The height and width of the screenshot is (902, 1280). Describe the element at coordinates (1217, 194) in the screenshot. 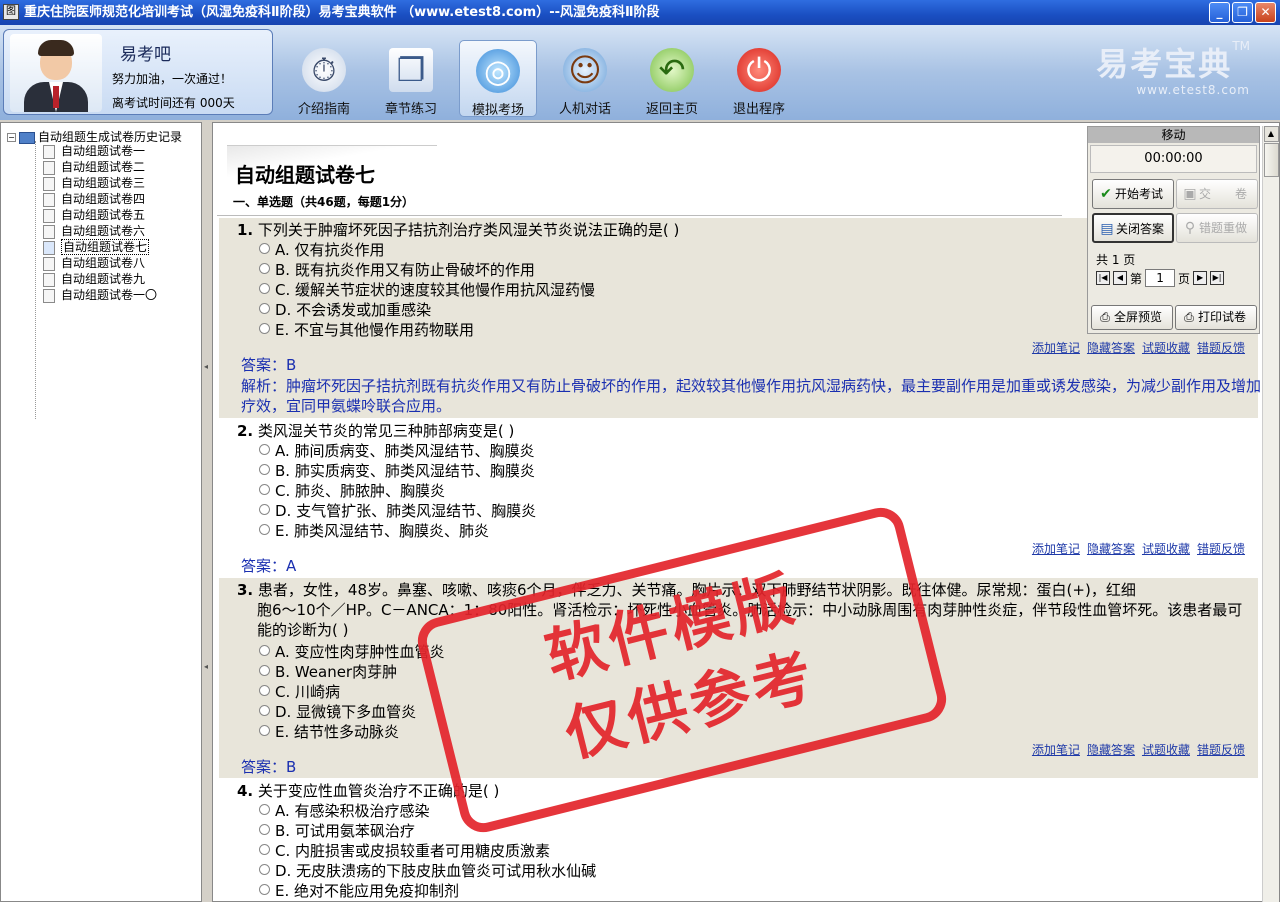

I see `submit-paper-button: ▣ 交 卷` at that location.